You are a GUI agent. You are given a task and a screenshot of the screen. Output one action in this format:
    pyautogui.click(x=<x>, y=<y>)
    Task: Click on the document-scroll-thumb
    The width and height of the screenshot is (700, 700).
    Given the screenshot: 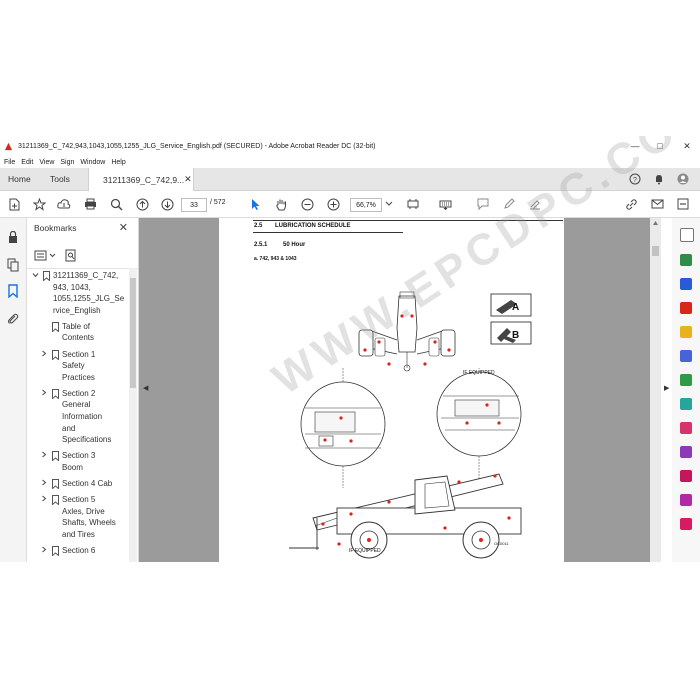 What is the action you would take?
    pyautogui.click(x=655, y=251)
    